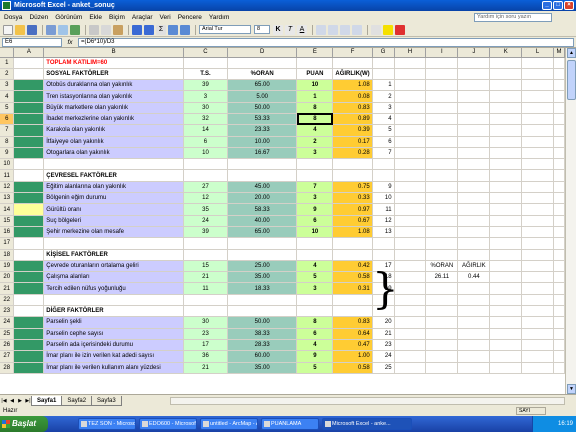  Describe the element at coordinates (537, 63) in the screenshot. I see `cell-l1` at that location.